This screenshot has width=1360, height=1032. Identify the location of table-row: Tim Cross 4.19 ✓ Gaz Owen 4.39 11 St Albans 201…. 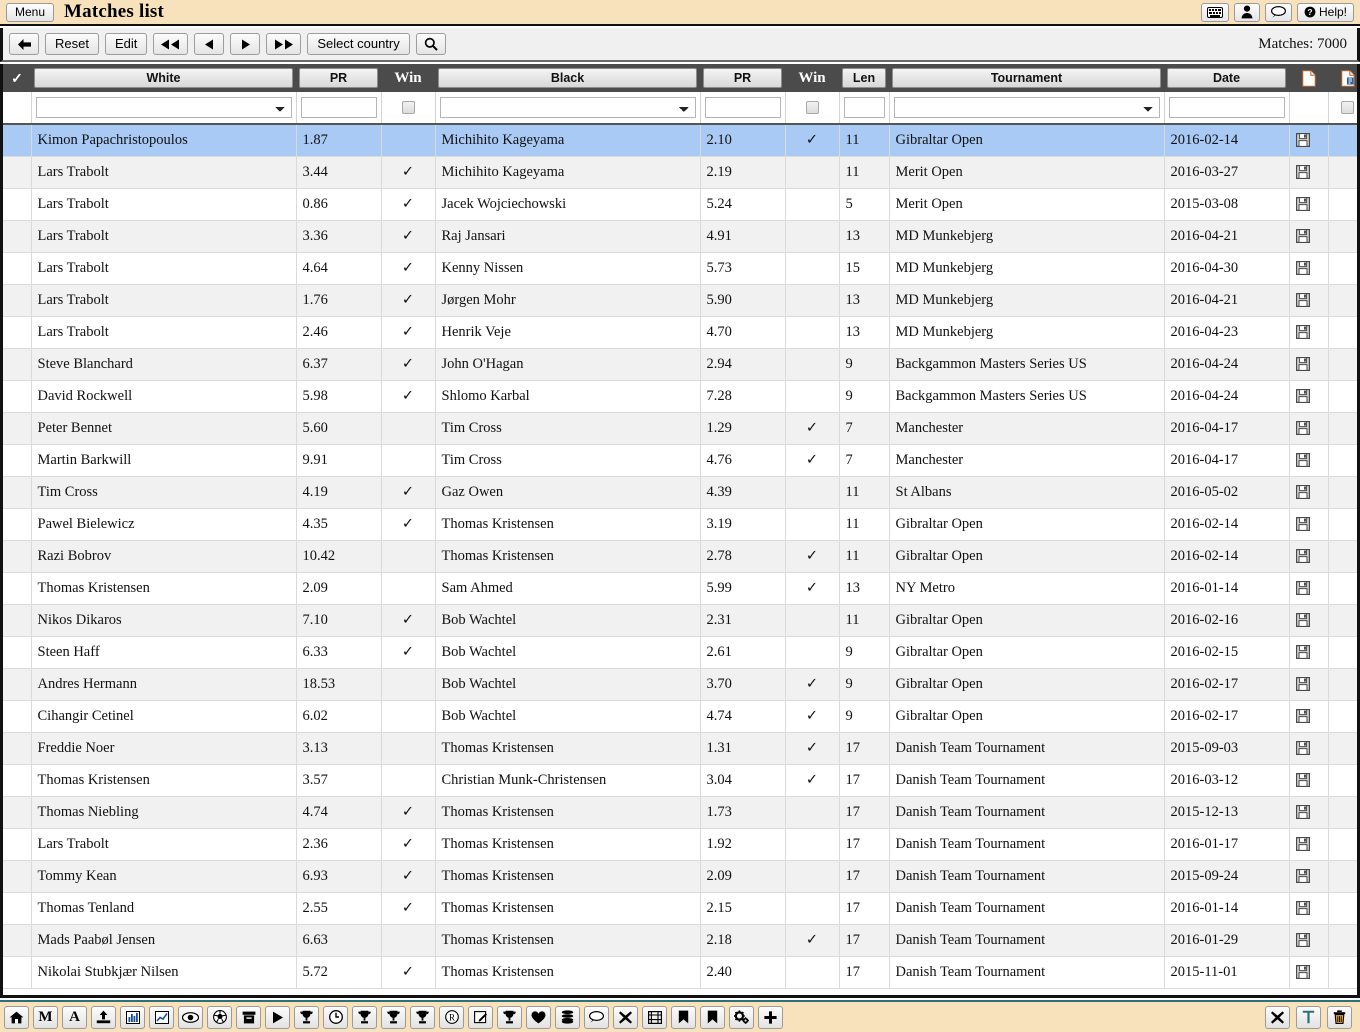
(680, 492).